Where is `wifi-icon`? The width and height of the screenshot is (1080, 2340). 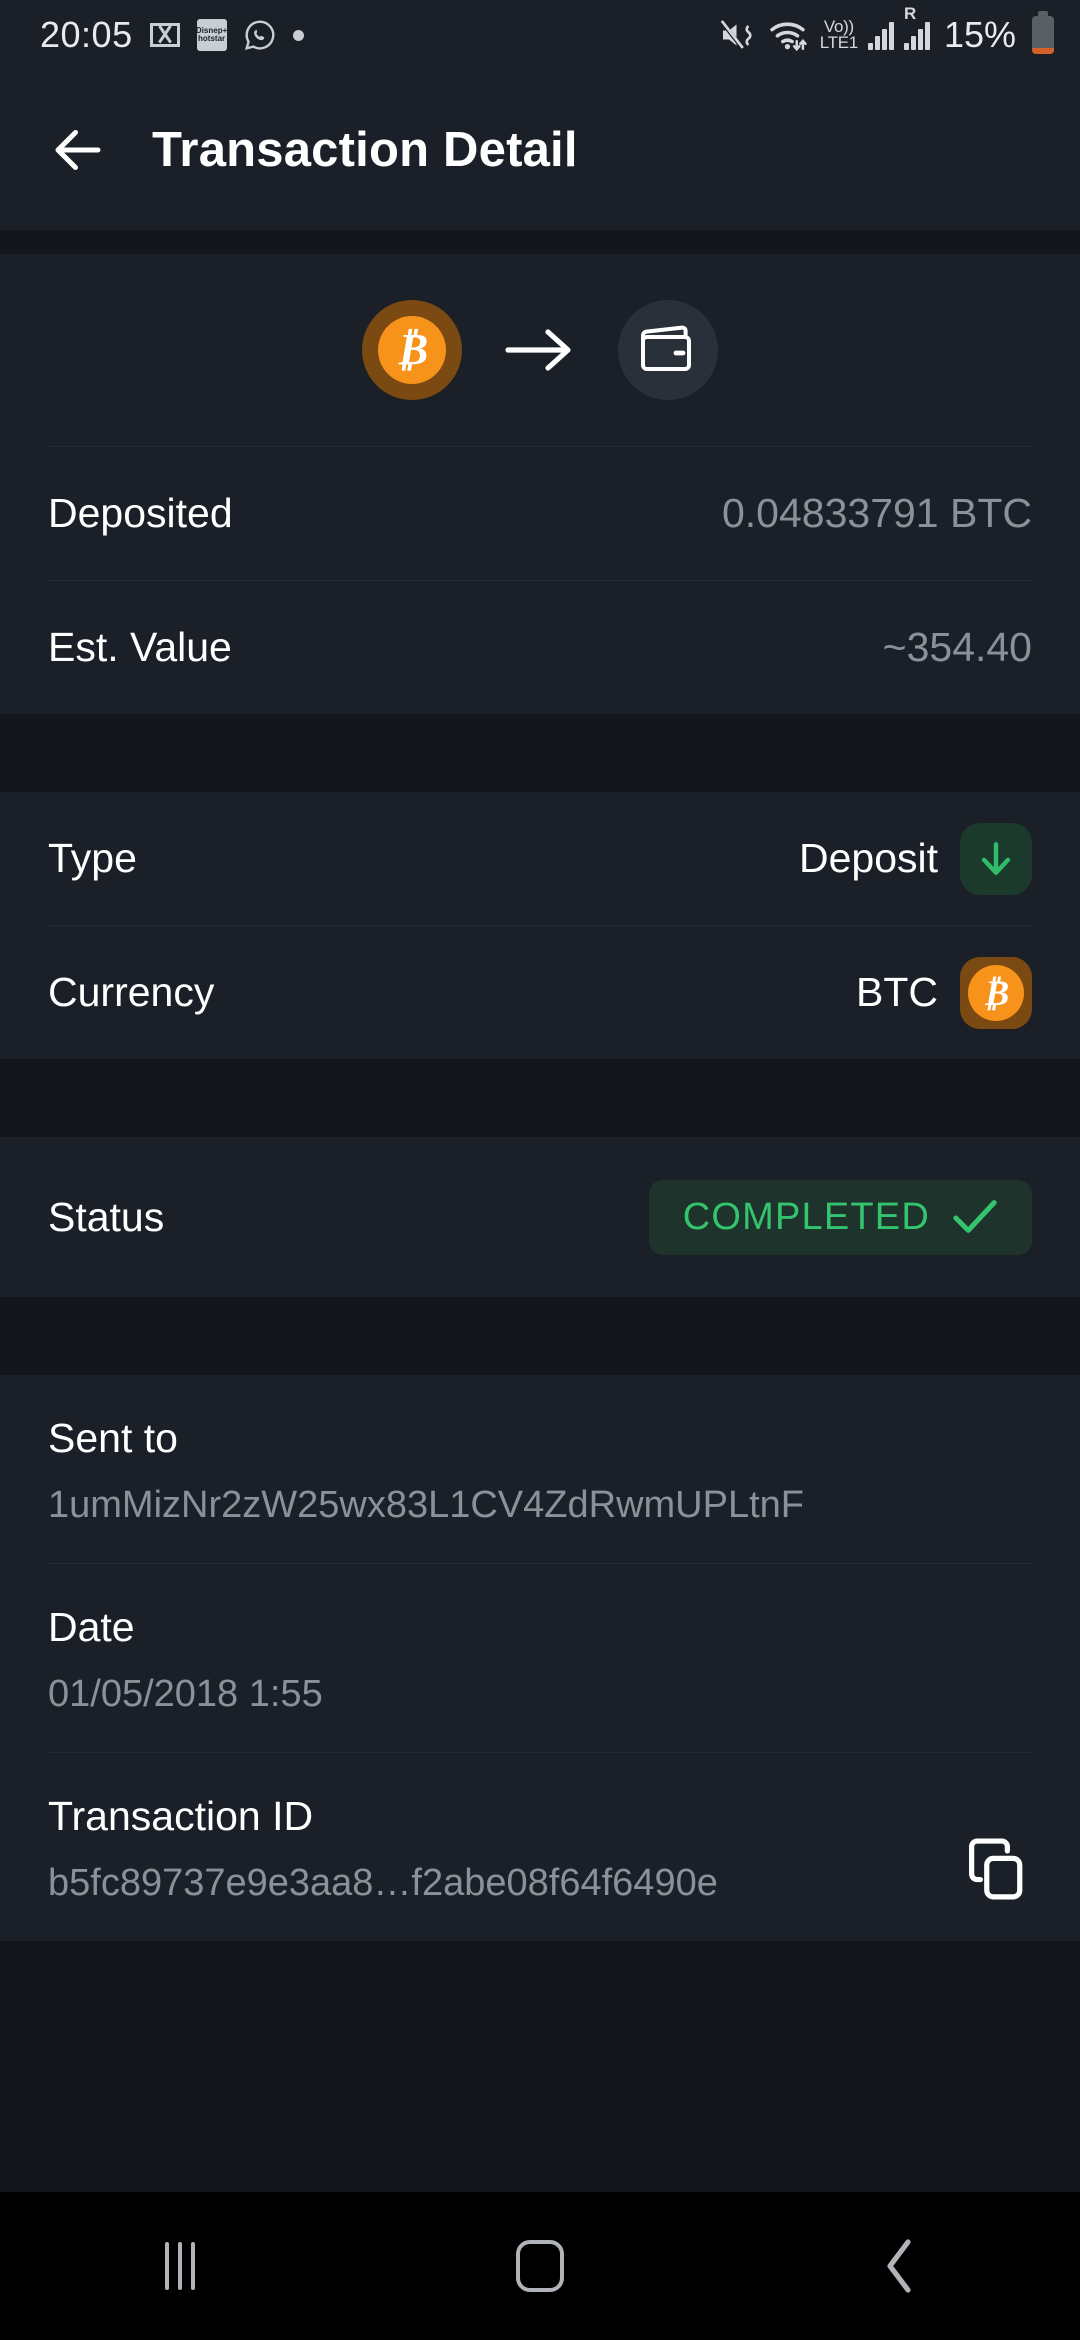 wifi-icon is located at coordinates (788, 37).